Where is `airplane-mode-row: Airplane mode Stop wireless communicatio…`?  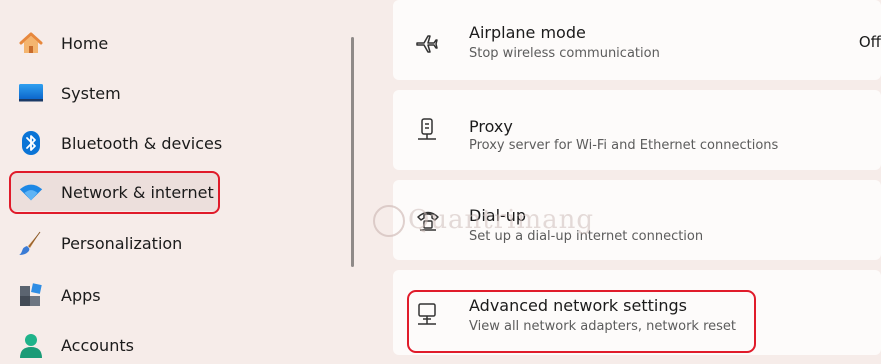 airplane-mode-row: Airplane mode Stop wireless communicatio… is located at coordinates (637, 40).